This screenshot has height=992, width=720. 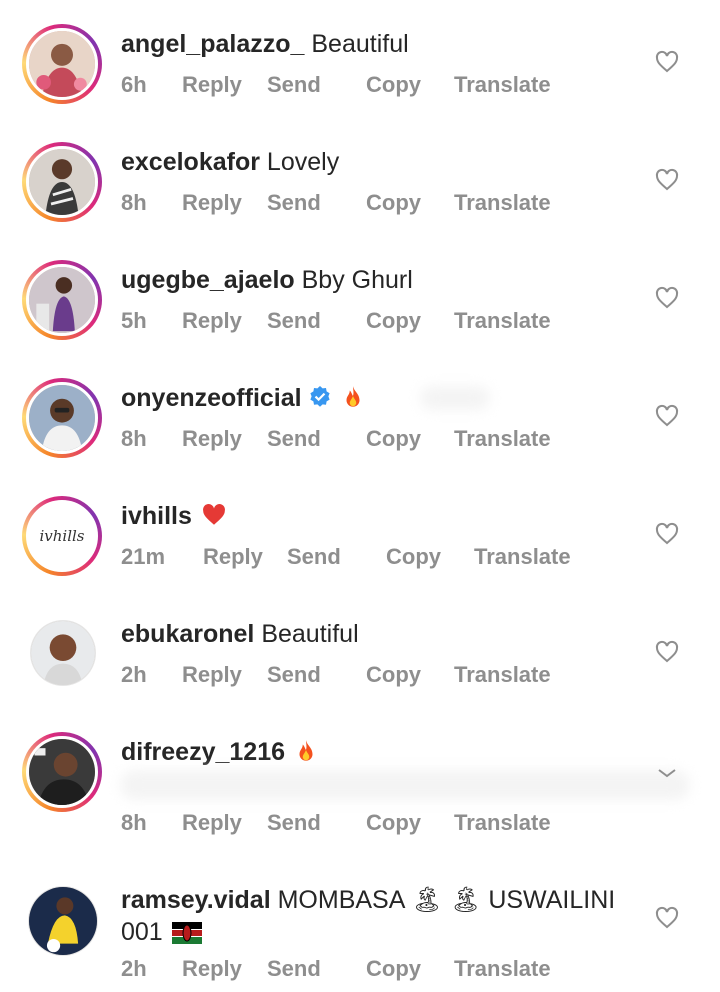 What do you see at coordinates (211, 398) in the screenshot?
I see `username: onyenzeofficial` at bounding box center [211, 398].